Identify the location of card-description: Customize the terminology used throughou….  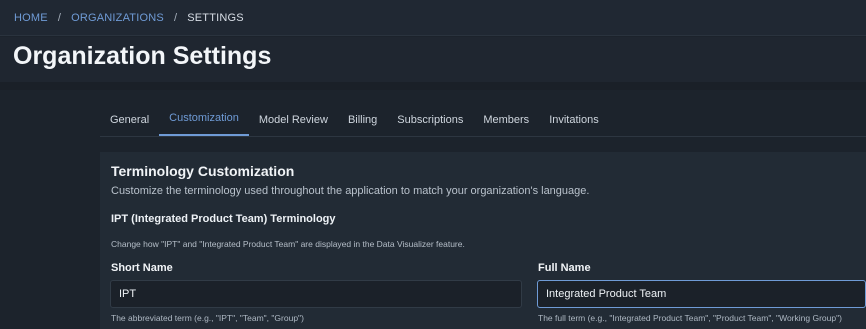
(350, 191).